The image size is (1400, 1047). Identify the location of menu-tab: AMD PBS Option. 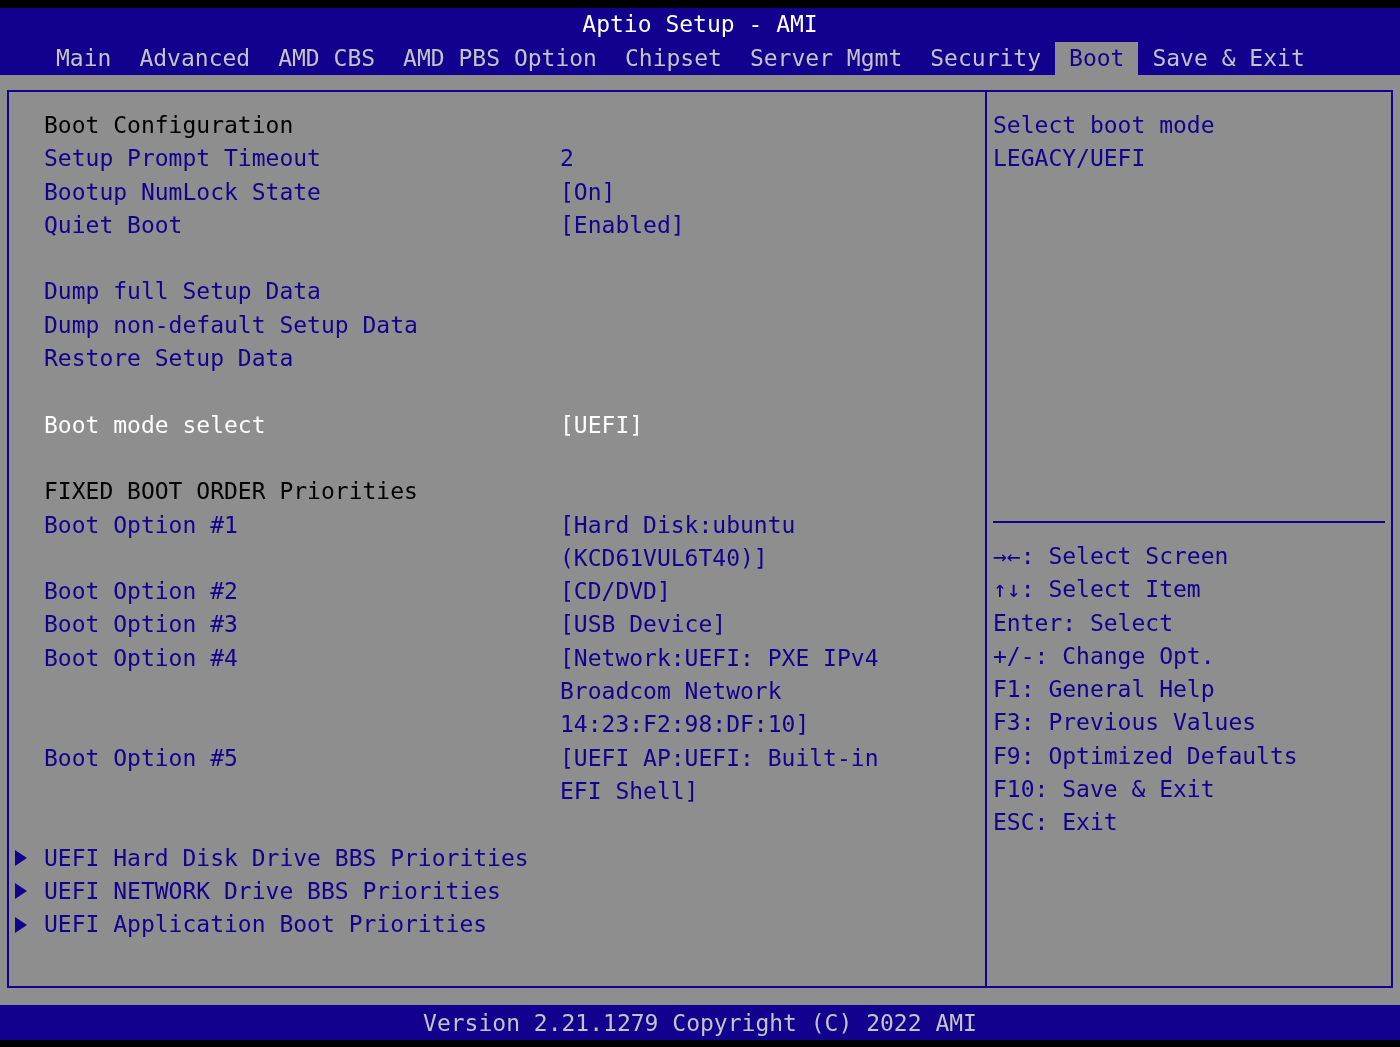
(500, 58).